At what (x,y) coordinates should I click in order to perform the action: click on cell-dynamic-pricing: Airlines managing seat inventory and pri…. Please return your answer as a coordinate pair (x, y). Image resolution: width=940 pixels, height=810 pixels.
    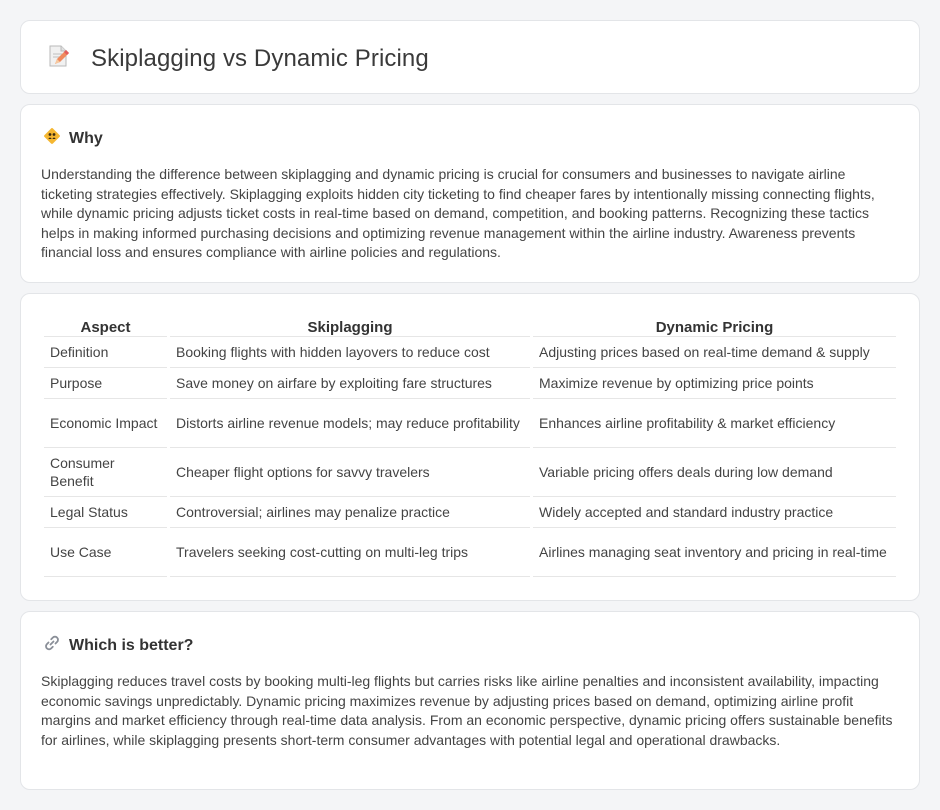
    Looking at the image, I should click on (714, 552).